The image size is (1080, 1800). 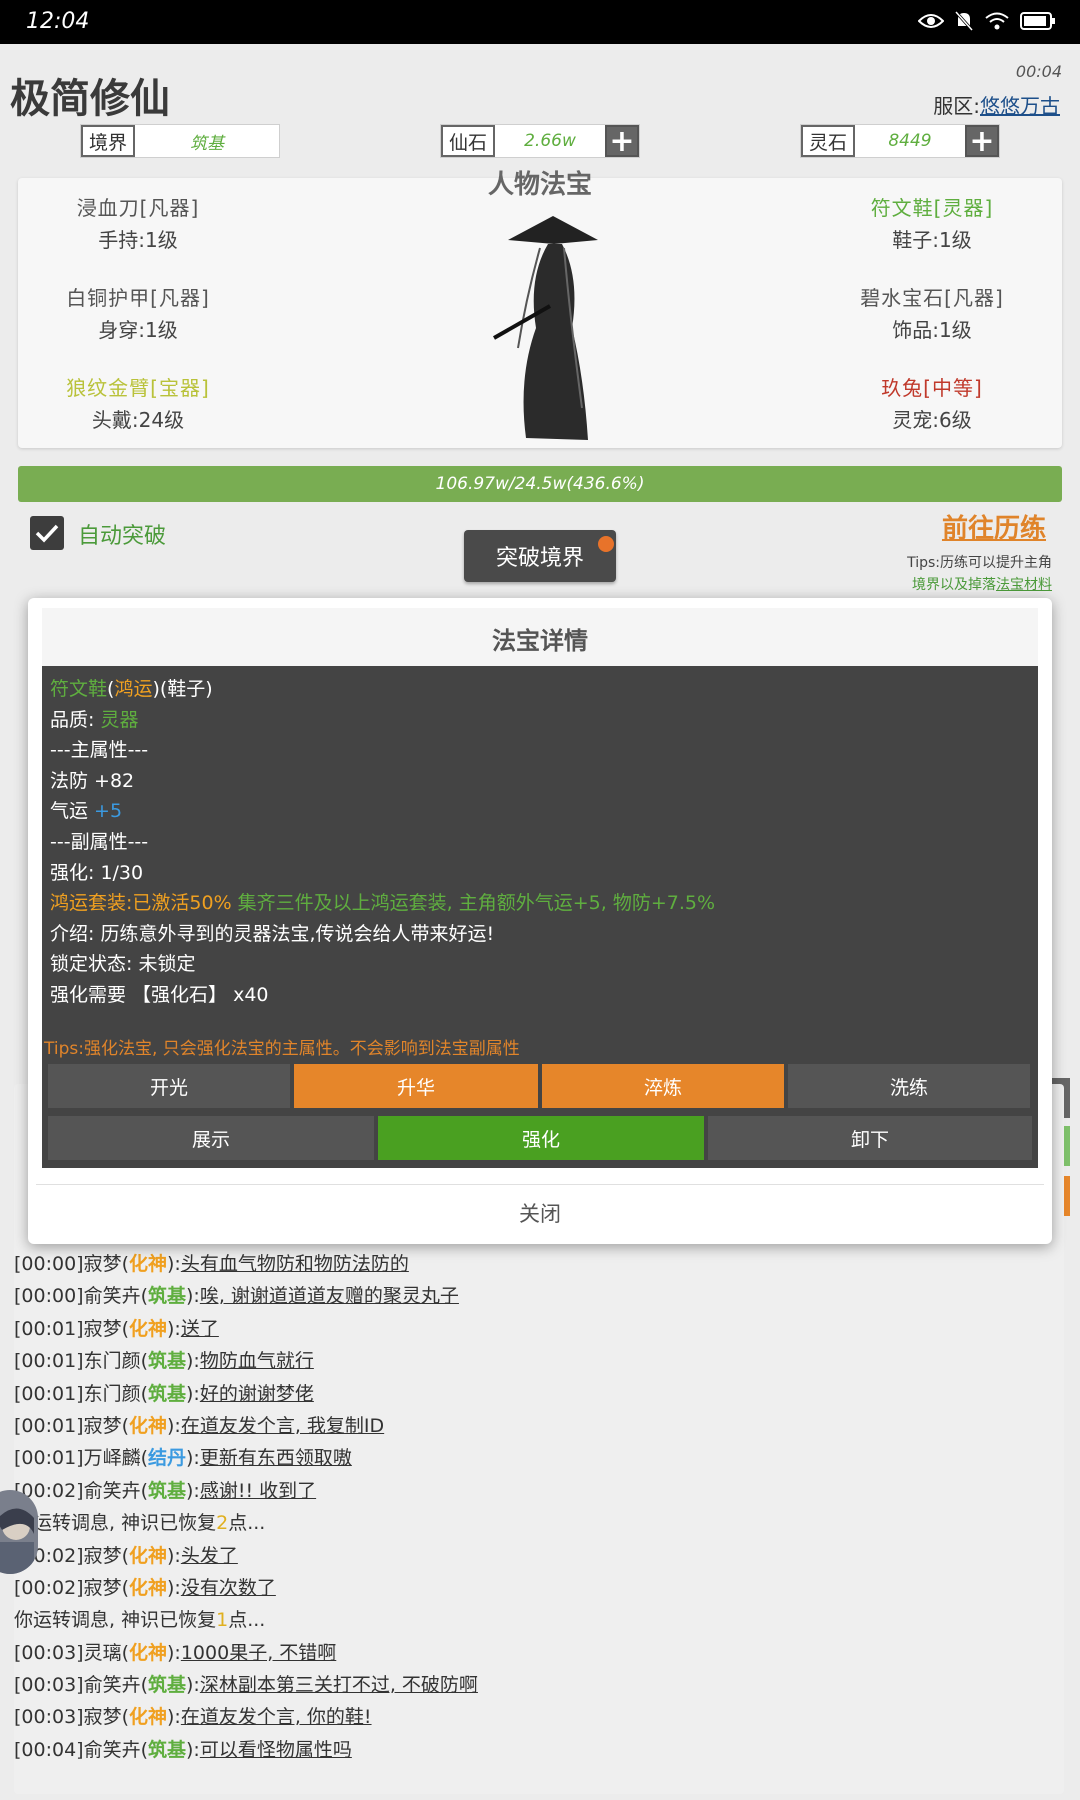 What do you see at coordinates (606, 544) in the screenshot?
I see `notification-dot` at bounding box center [606, 544].